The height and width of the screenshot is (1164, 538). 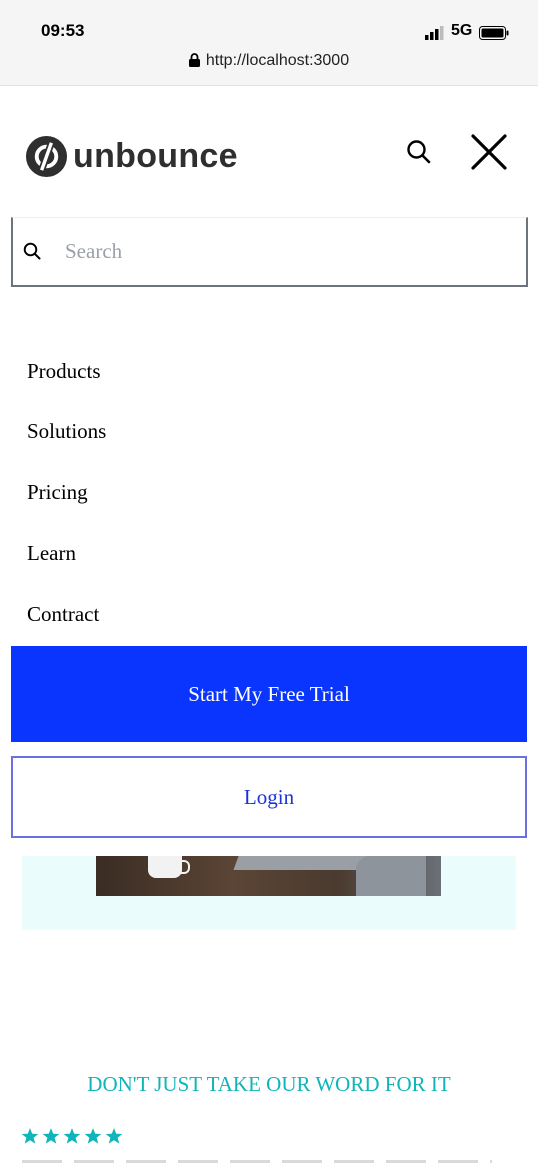 What do you see at coordinates (269, 694) in the screenshot?
I see `start-free-trial-button: Start My Free Trial` at bounding box center [269, 694].